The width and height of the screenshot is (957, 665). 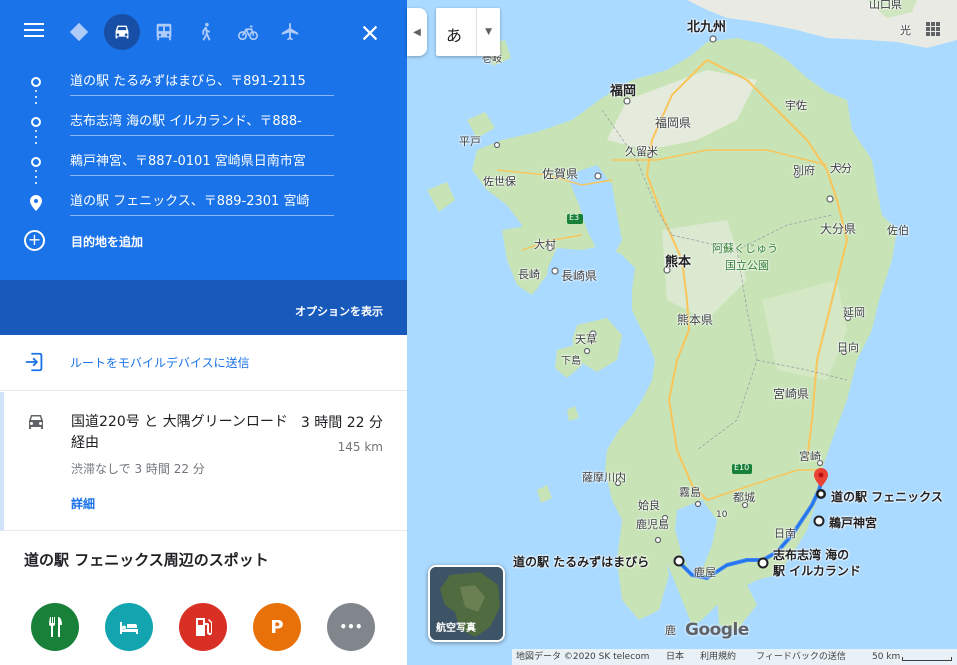 I want to click on ime-label: あ, so click(x=454, y=35).